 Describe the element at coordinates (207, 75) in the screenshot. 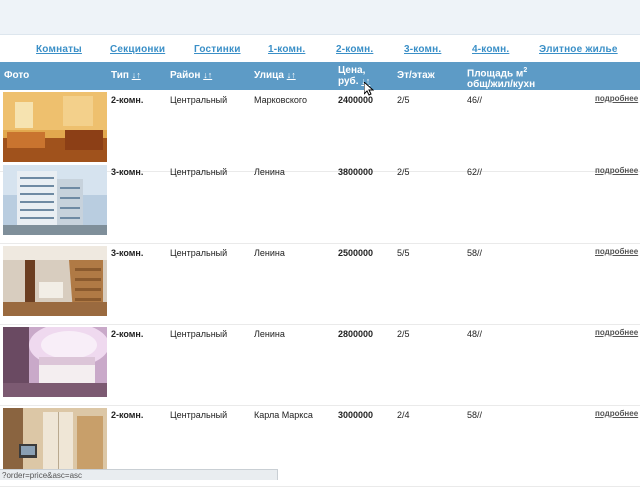

I see `sort-district-arrows: ↓↑` at that location.